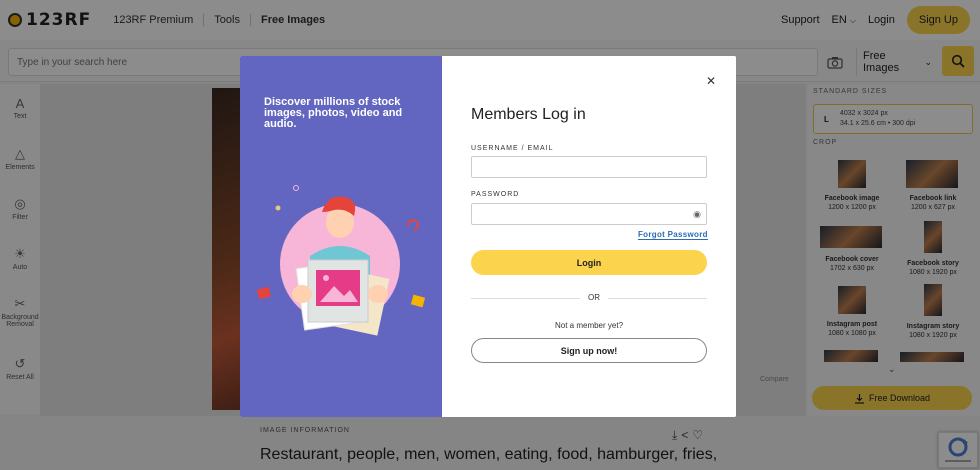  I want to click on or-separator: OR, so click(594, 297).